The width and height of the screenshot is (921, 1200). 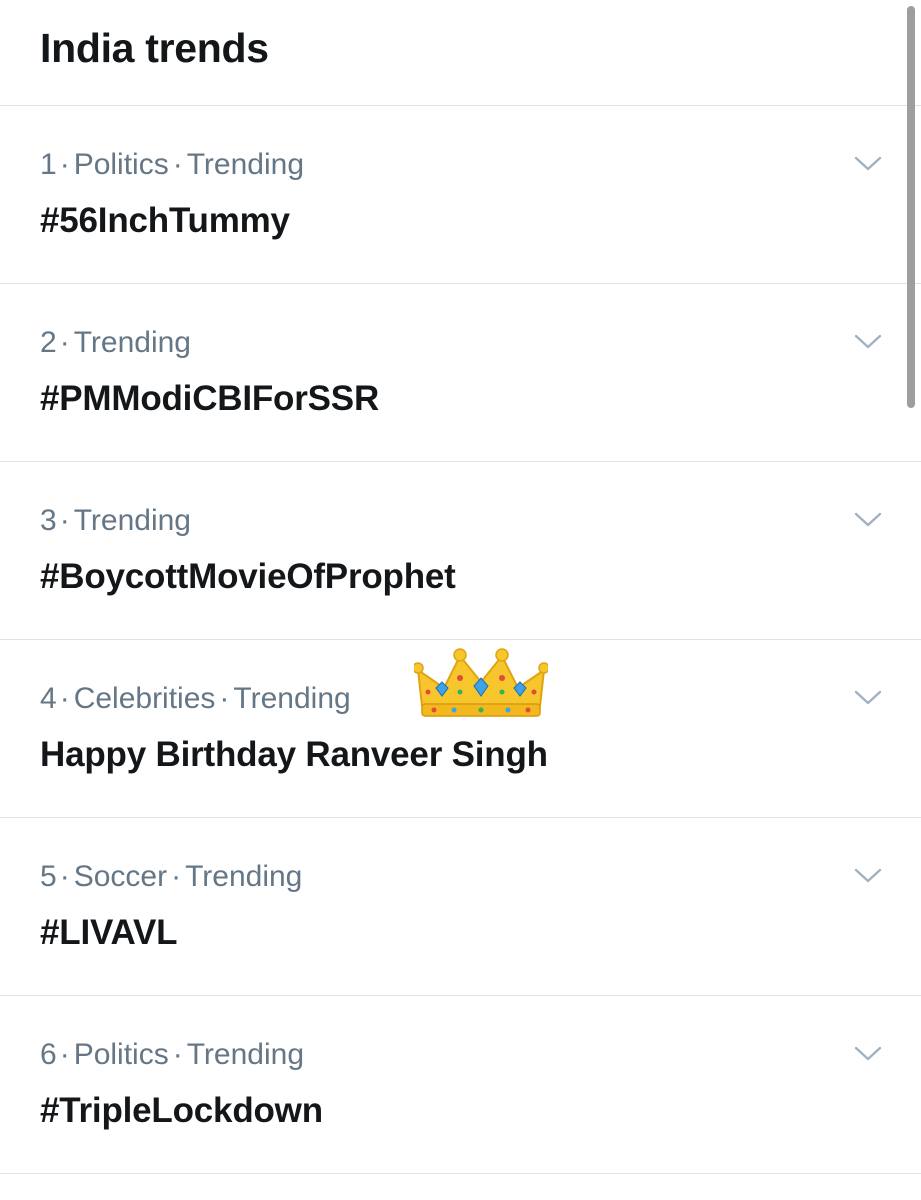 I want to click on trend-rank: 6, so click(x=48, y=1054).